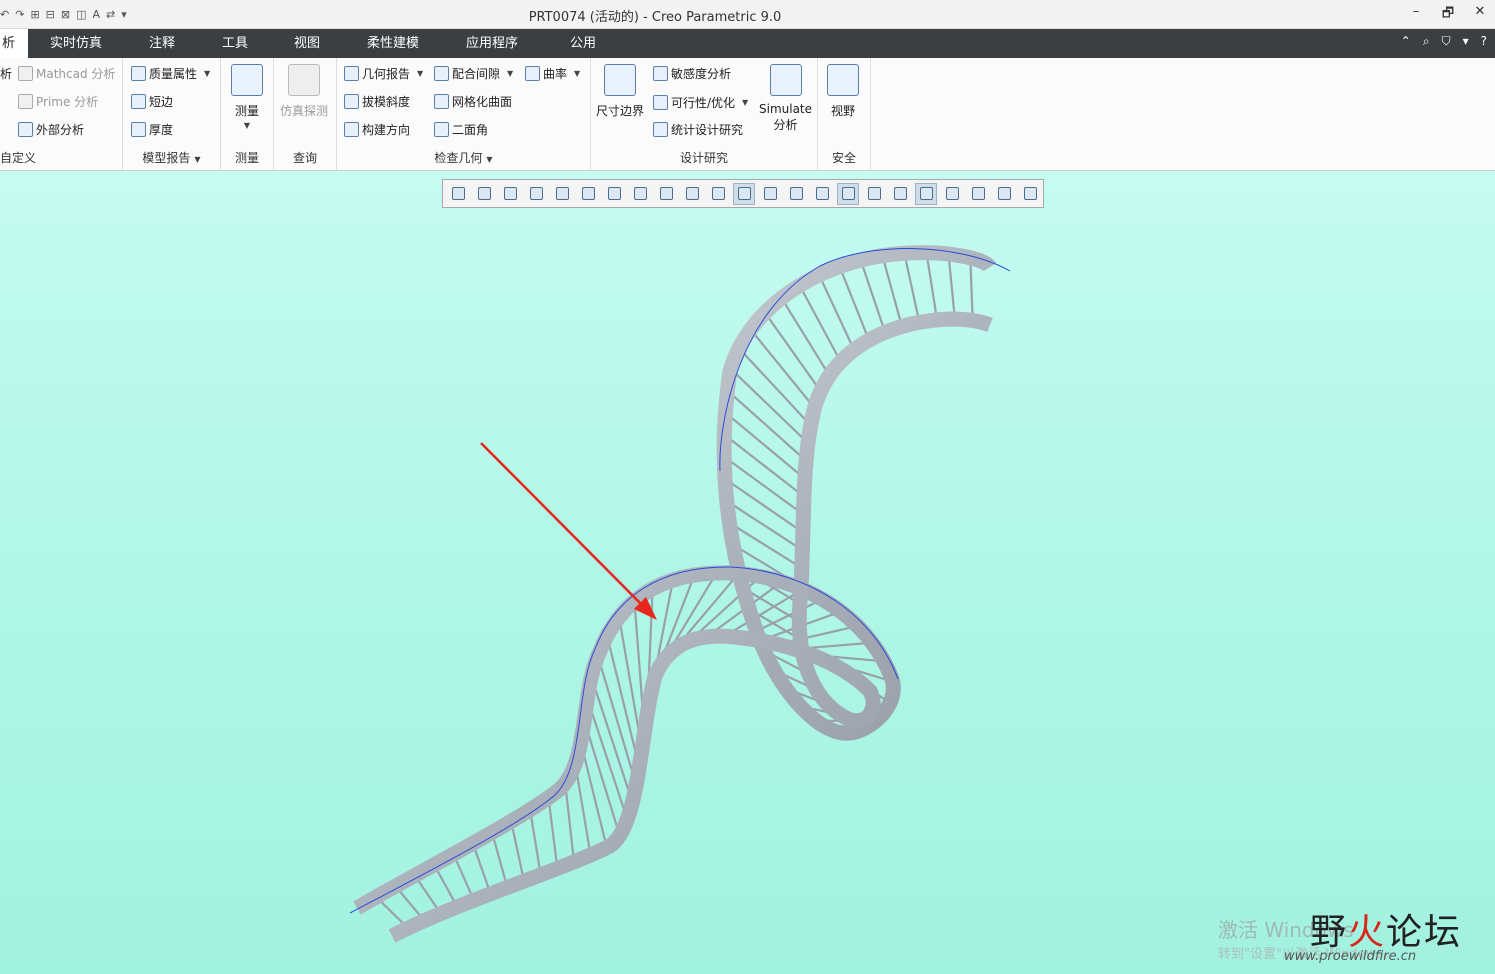 This screenshot has height=974, width=1495. I want to click on feasibility-optimization-button: 可行性/优化 ▼, so click(700, 102).